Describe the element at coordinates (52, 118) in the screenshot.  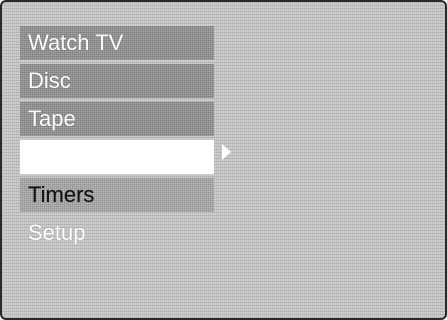
I see `menu-item-label: Tape` at that location.